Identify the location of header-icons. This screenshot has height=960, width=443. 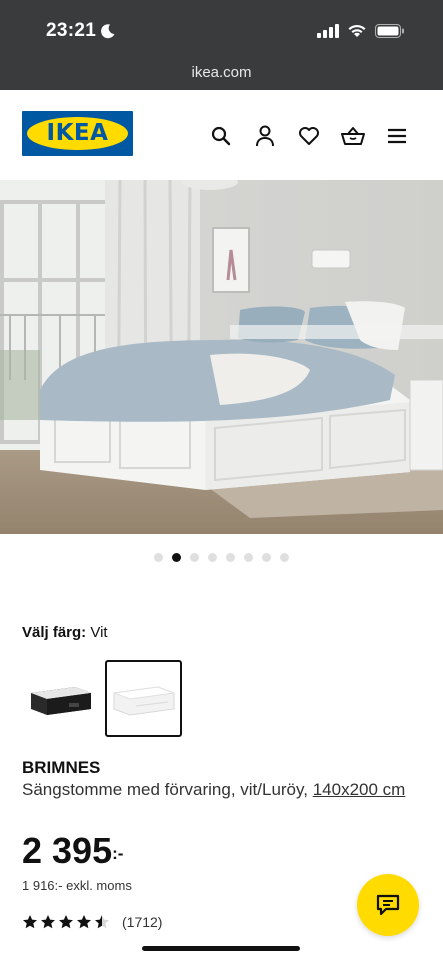
(309, 136).